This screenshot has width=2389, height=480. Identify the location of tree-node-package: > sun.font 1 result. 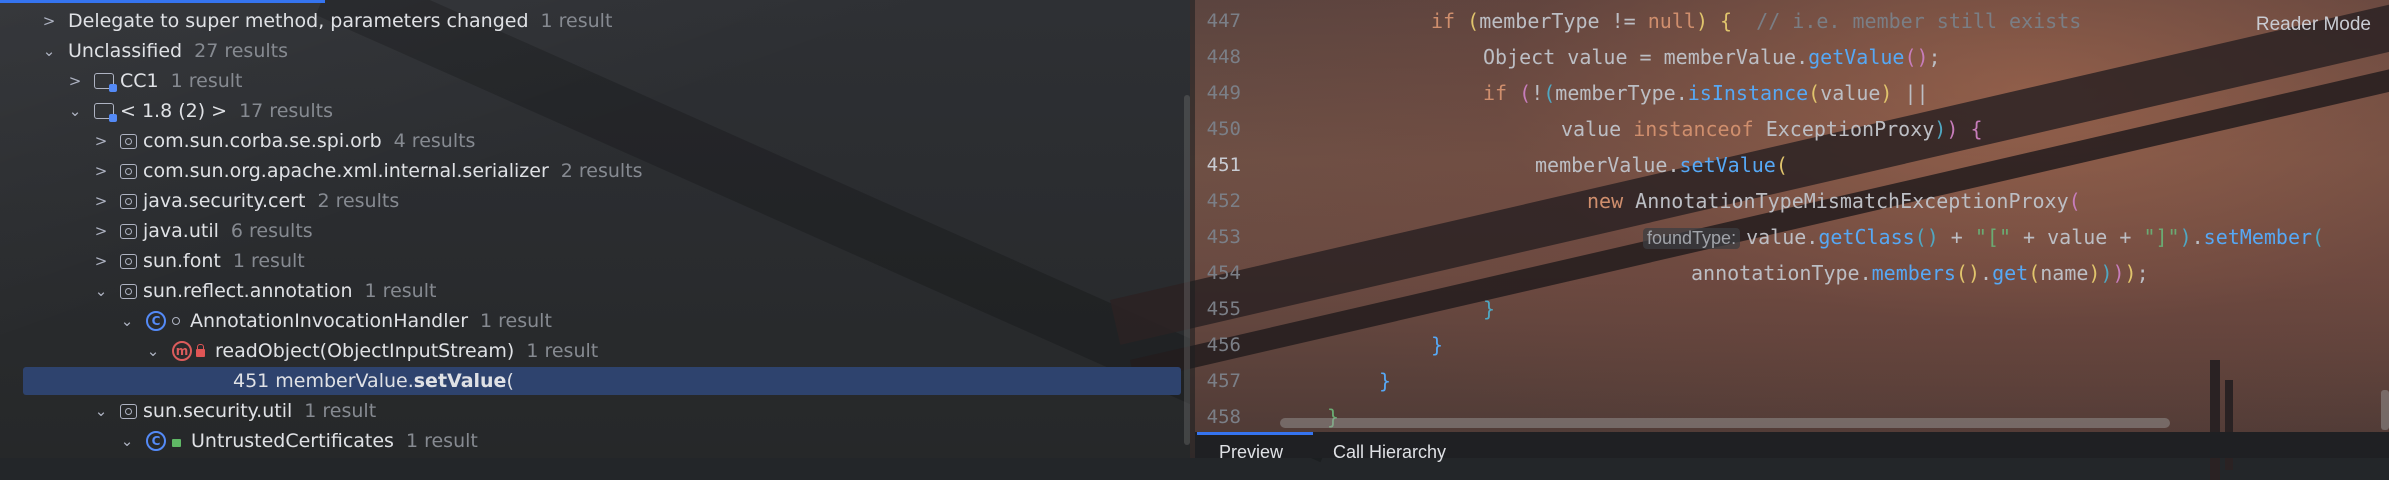
(640, 261).